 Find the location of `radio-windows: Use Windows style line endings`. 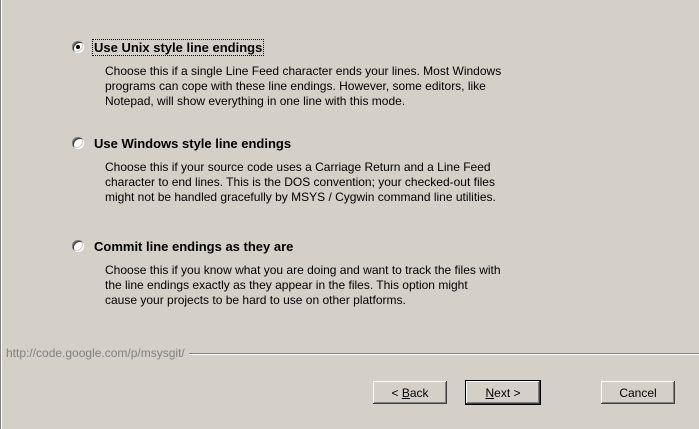

radio-windows: Use Windows style line endings is located at coordinates (352, 143).